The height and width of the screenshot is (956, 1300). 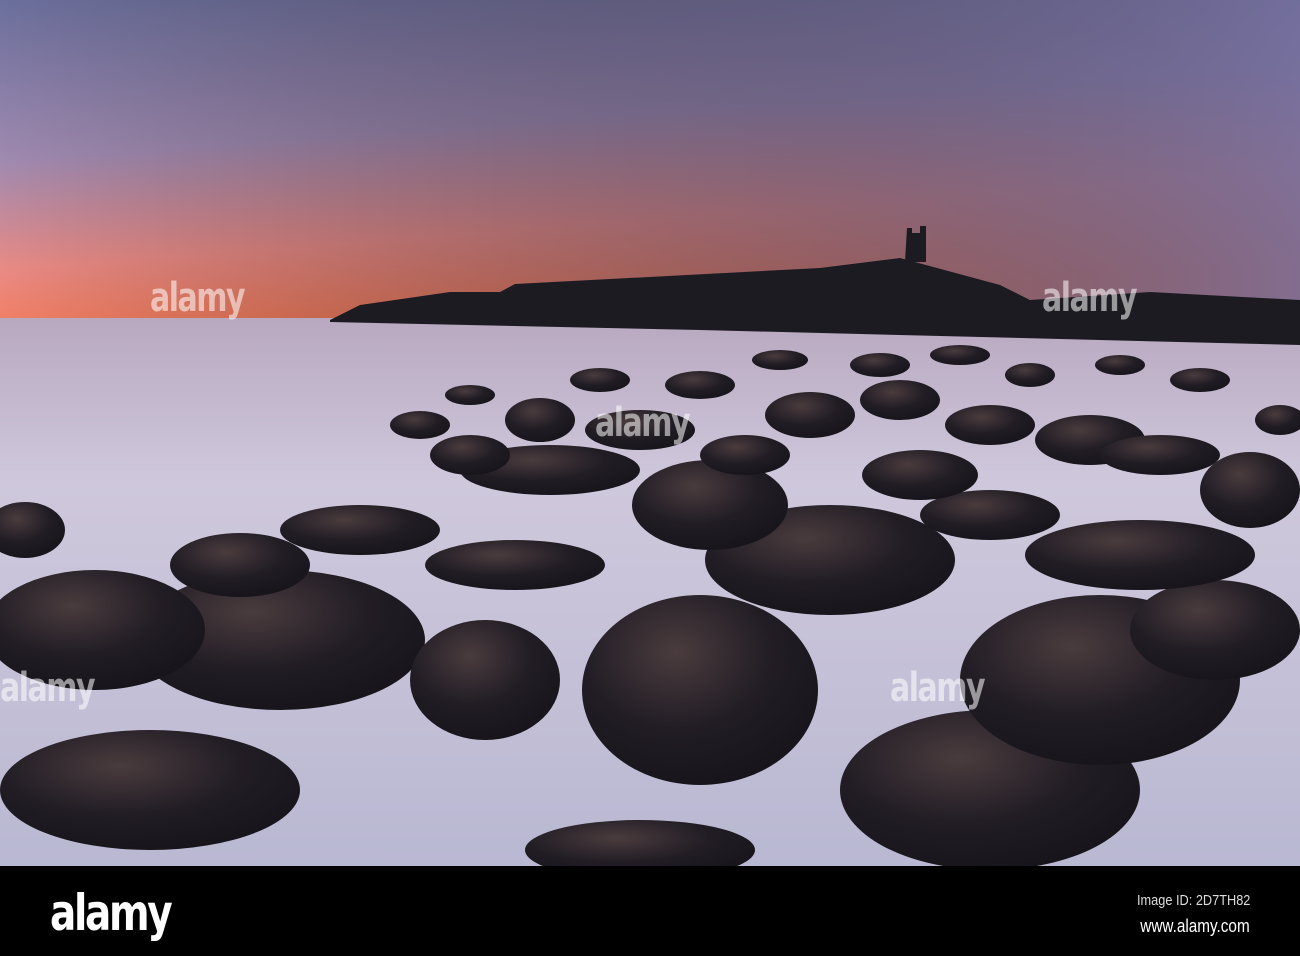 I want to click on website-link: www.alamy.com, so click(x=1195, y=926).